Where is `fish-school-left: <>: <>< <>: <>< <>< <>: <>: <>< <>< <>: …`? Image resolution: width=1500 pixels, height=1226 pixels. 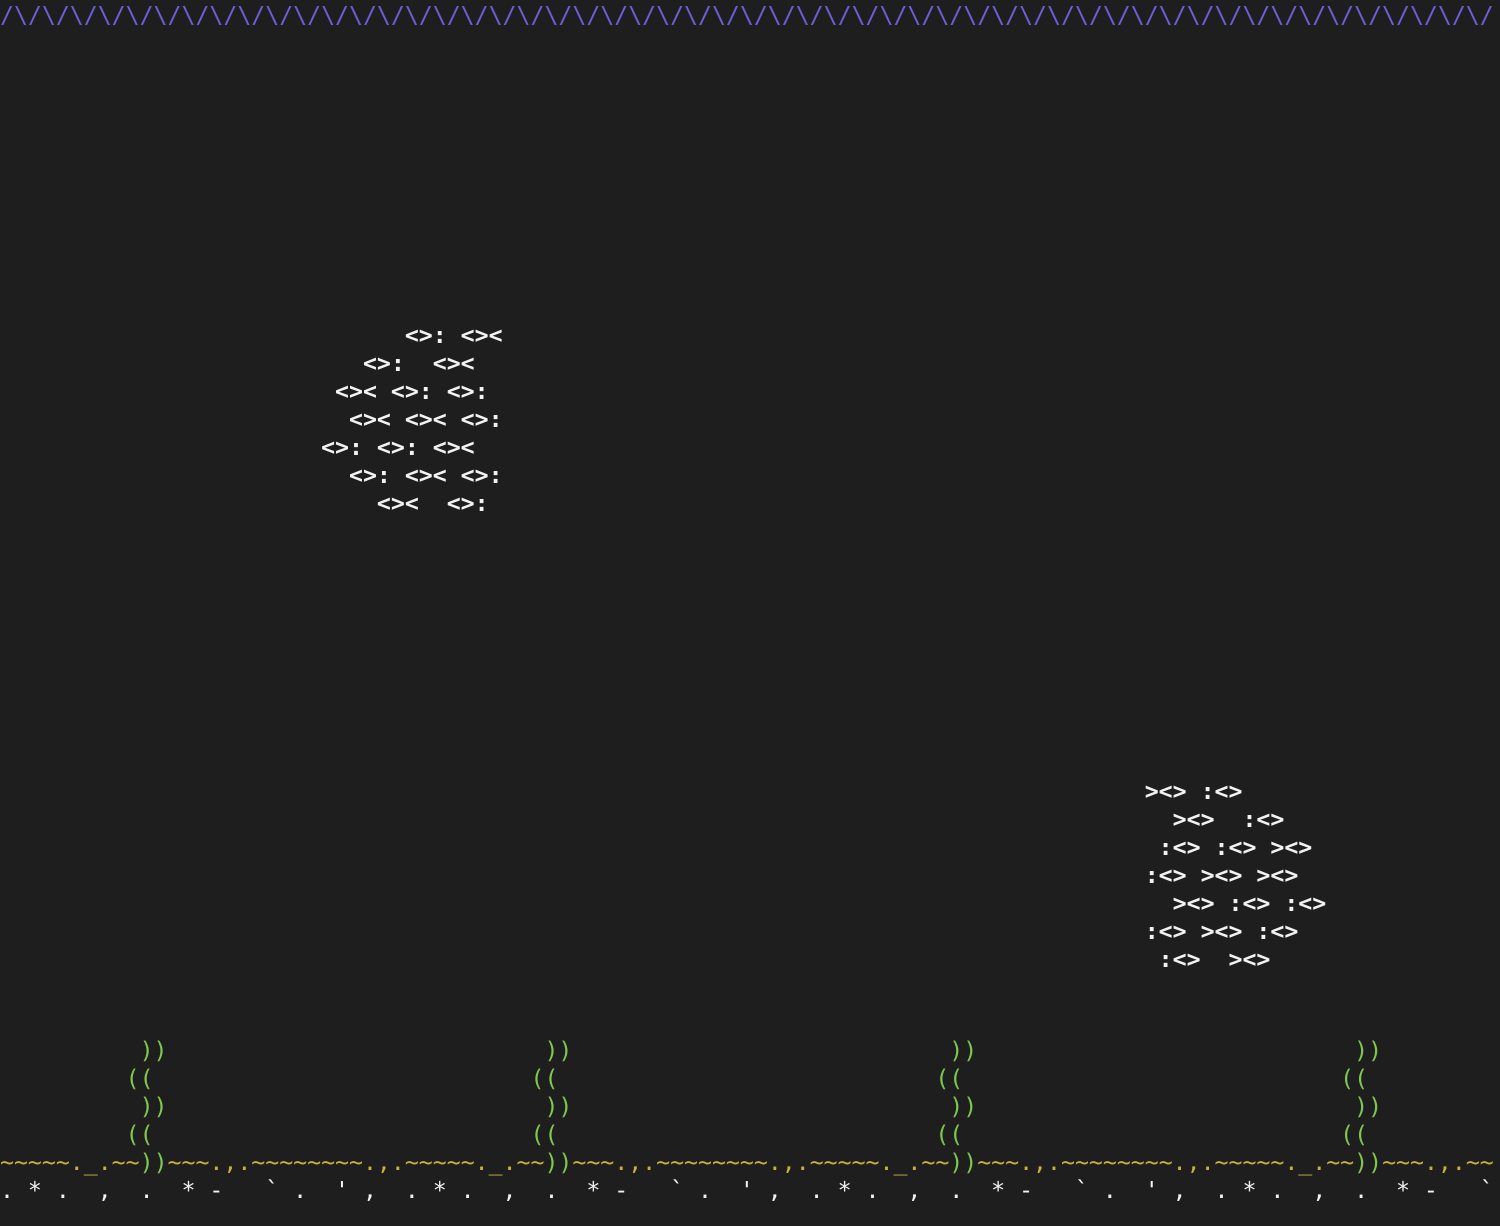
fish-school-left: <>: <>< <>: <>< <>< <>: <>: <>< <>< <>: … is located at coordinates (412, 419).